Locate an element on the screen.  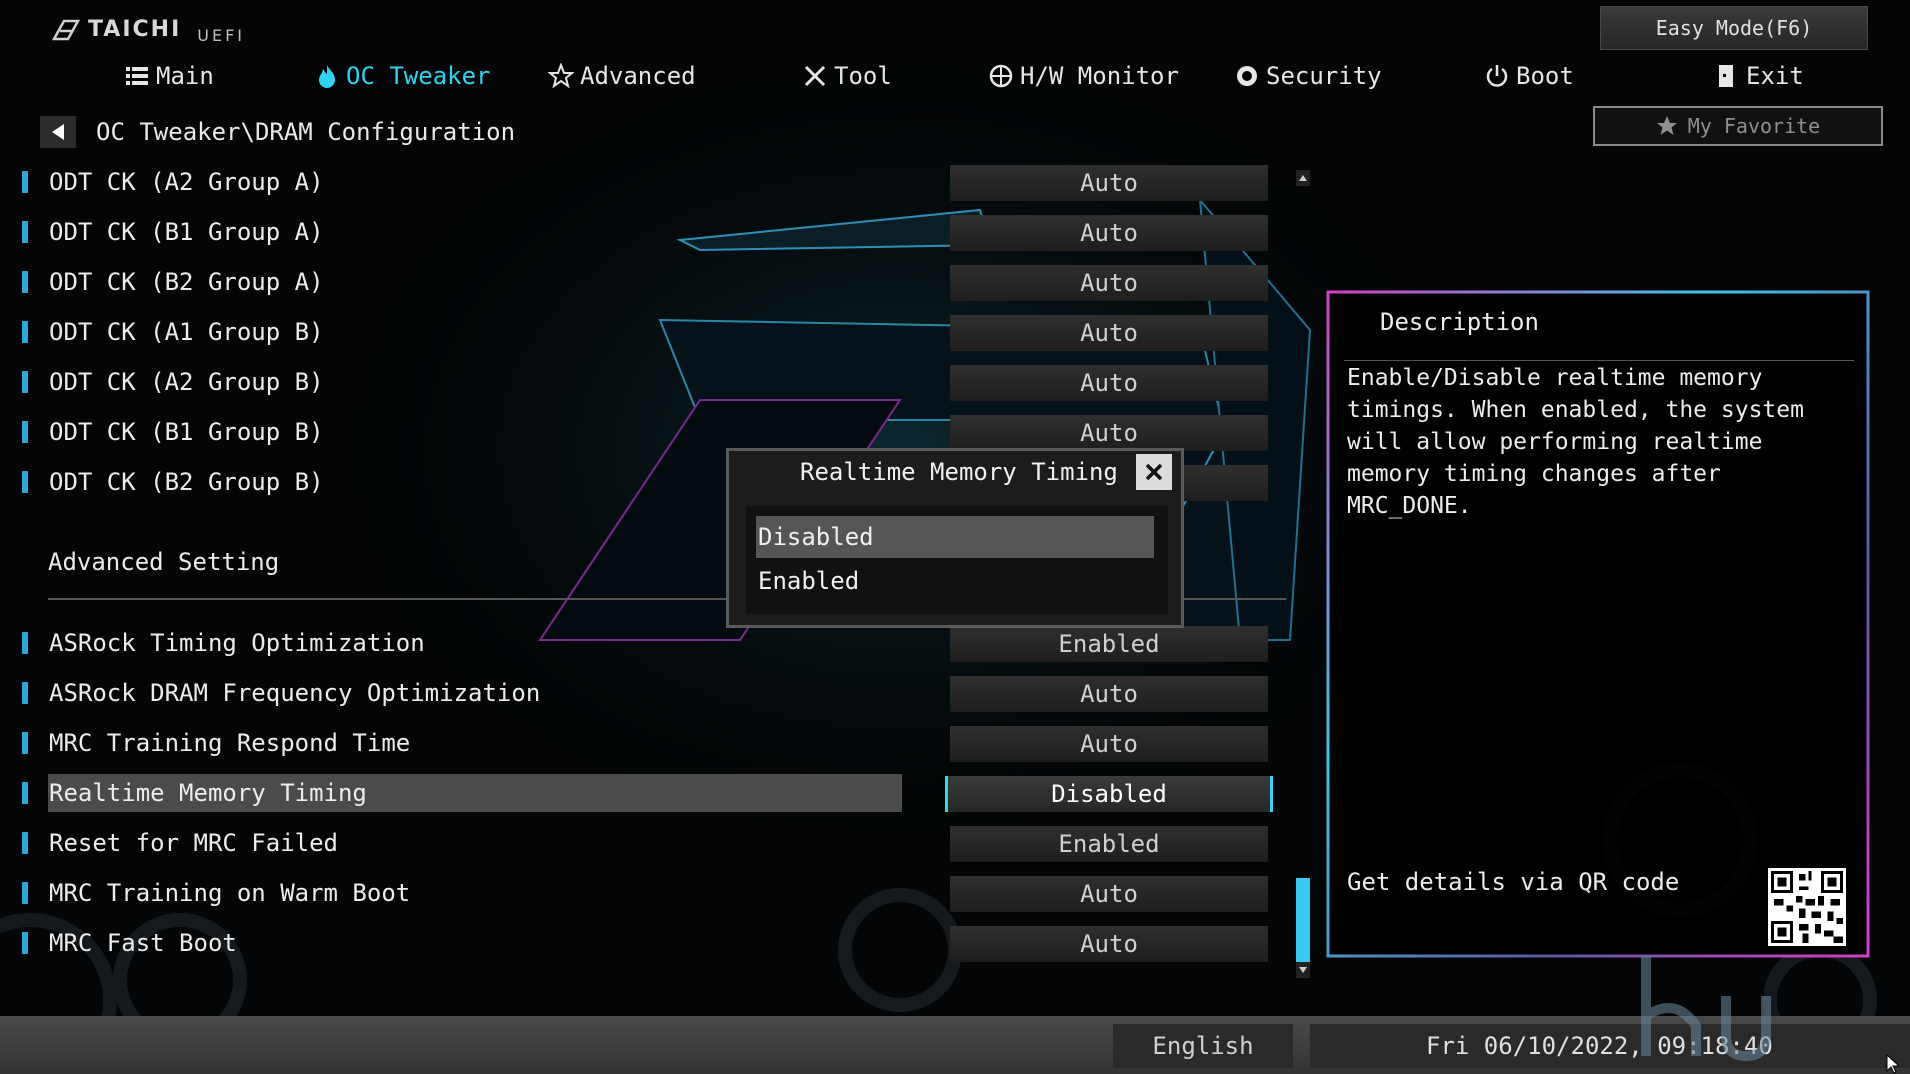
scroll-down-button is located at coordinates (1303, 970).